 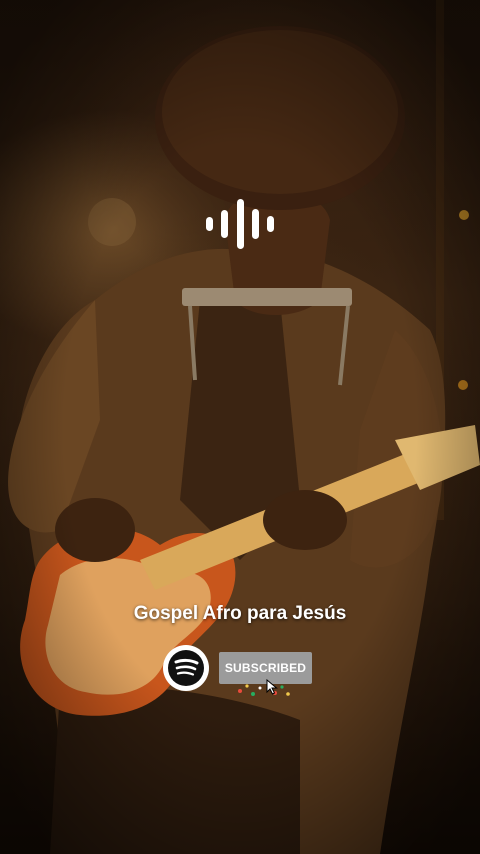 What do you see at coordinates (264, 690) in the screenshot?
I see `sparkle-decoration` at bounding box center [264, 690].